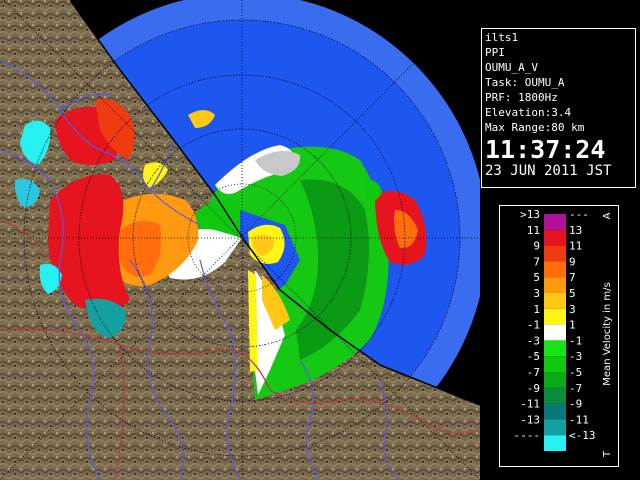  Describe the element at coordinates (575, 246) in the screenshot. I see `legend-label-right: 11` at that location.